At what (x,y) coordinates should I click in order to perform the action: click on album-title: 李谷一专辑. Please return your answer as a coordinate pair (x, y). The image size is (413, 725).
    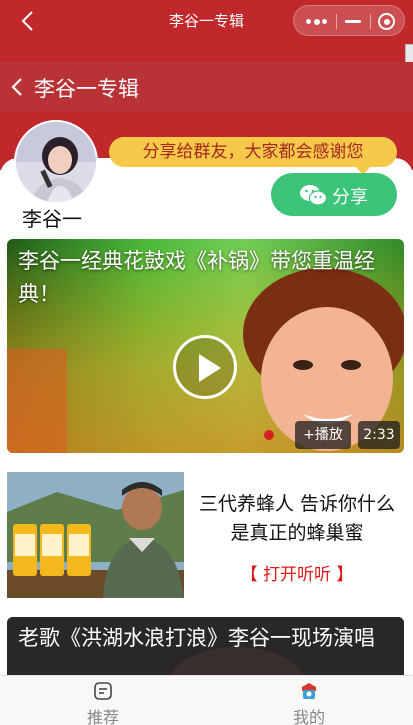
    Looking at the image, I should click on (86, 89).